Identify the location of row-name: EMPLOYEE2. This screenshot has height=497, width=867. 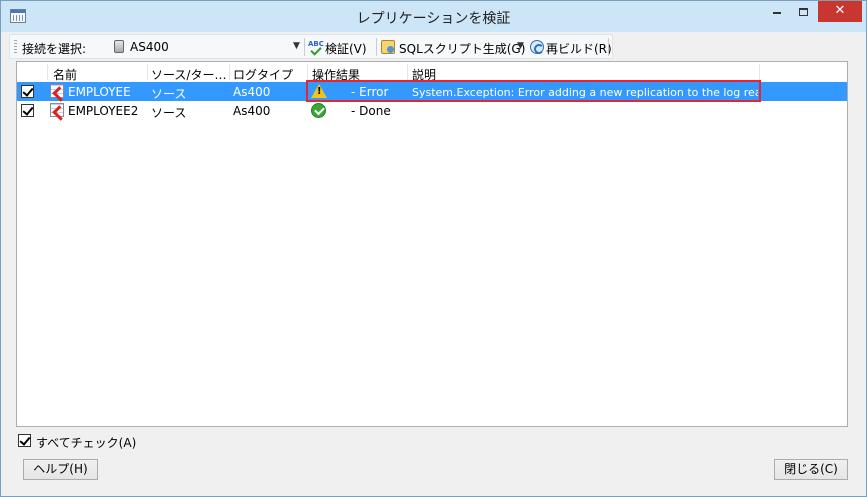
(103, 111).